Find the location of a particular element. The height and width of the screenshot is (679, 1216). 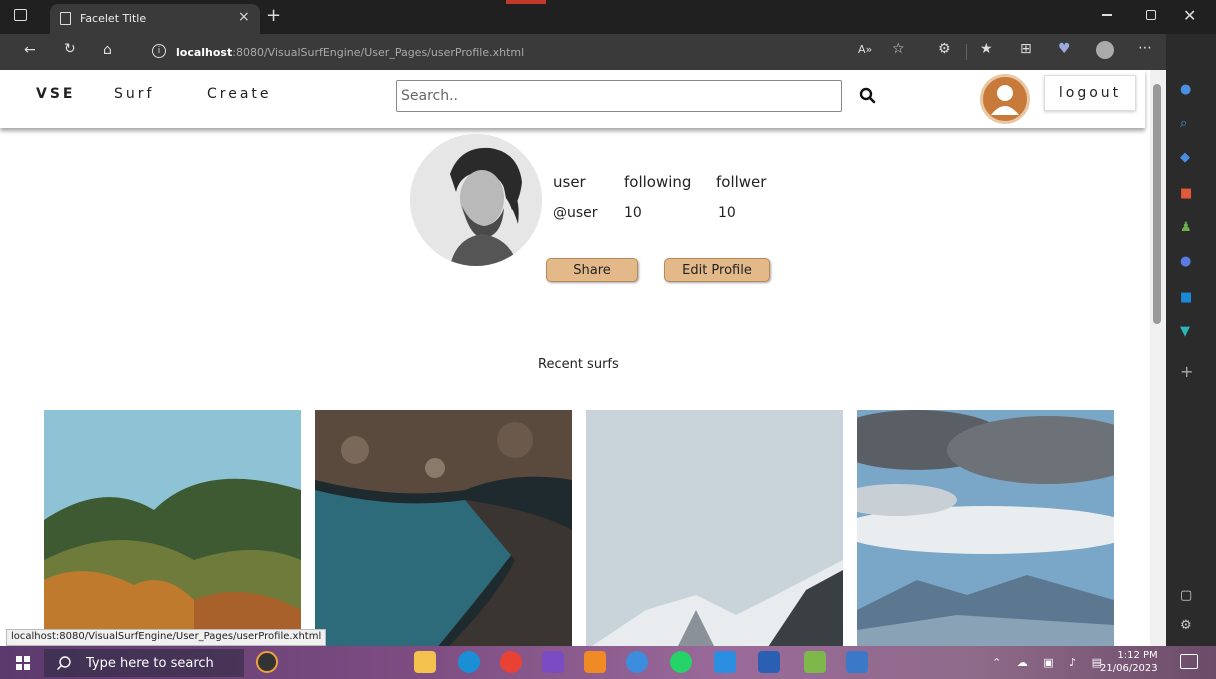

outlook-icon: ■ is located at coordinates (1186, 297).